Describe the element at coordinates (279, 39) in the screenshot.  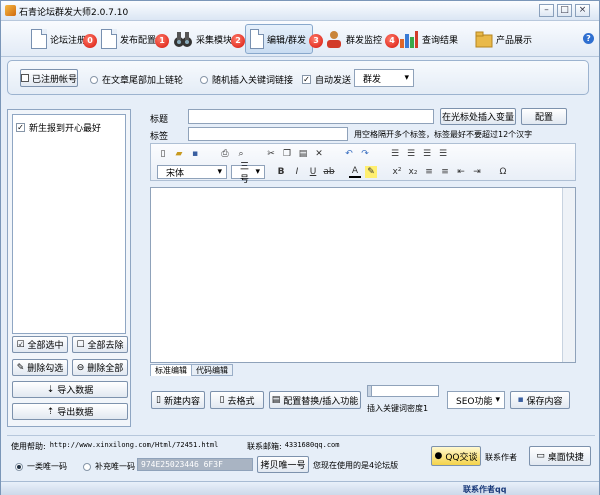
I see `tab-edit-send: 编辑/群发` at that location.